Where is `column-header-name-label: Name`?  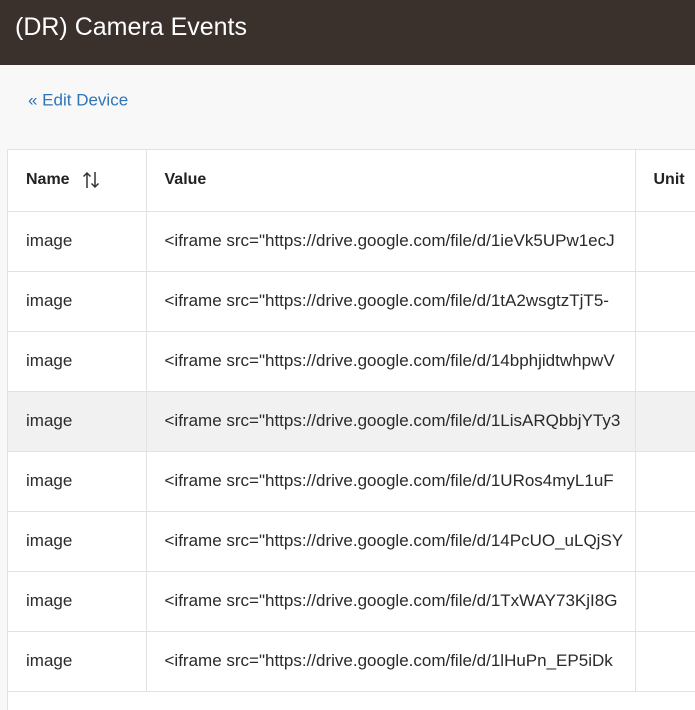
column-header-name-label: Name is located at coordinates (48, 180).